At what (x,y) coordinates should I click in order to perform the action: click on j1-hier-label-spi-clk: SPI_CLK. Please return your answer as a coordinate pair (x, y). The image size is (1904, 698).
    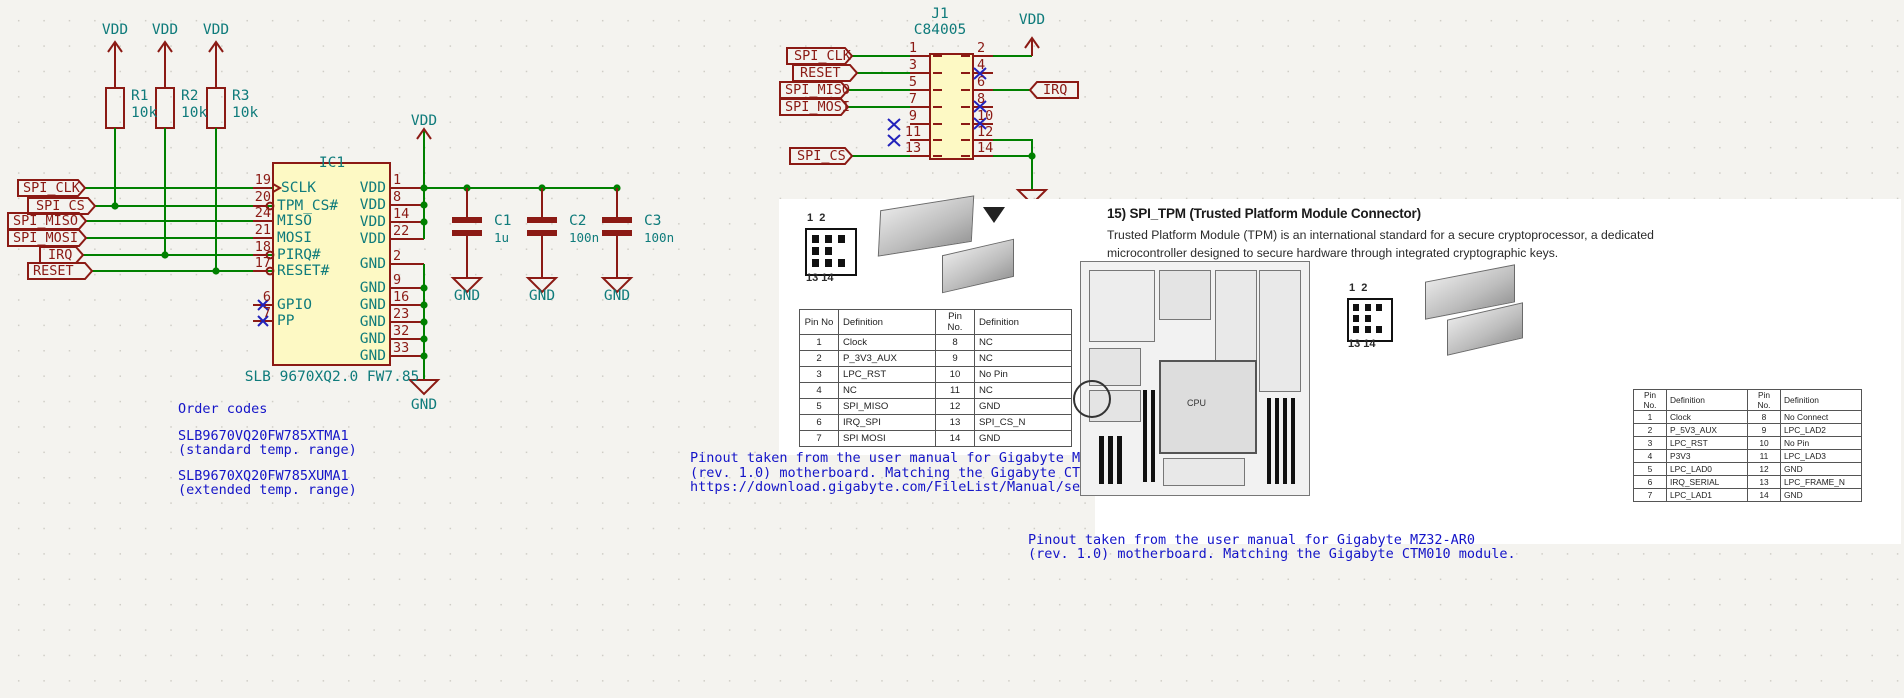
    Looking at the image, I should click on (822, 56).